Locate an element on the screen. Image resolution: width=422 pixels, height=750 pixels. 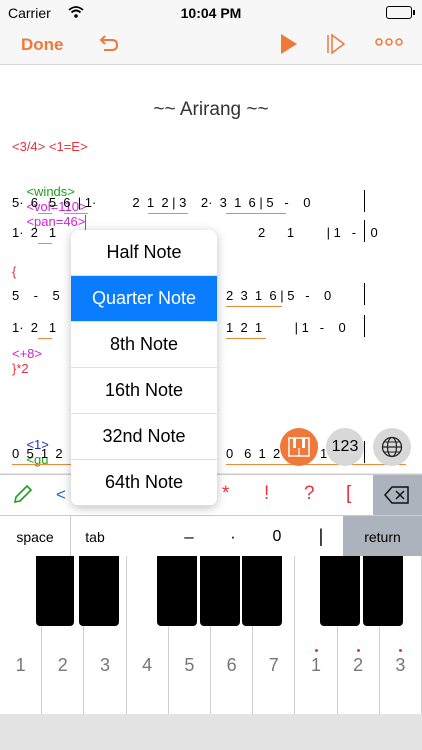
duration-option: 32nd Note is located at coordinates (144, 437).